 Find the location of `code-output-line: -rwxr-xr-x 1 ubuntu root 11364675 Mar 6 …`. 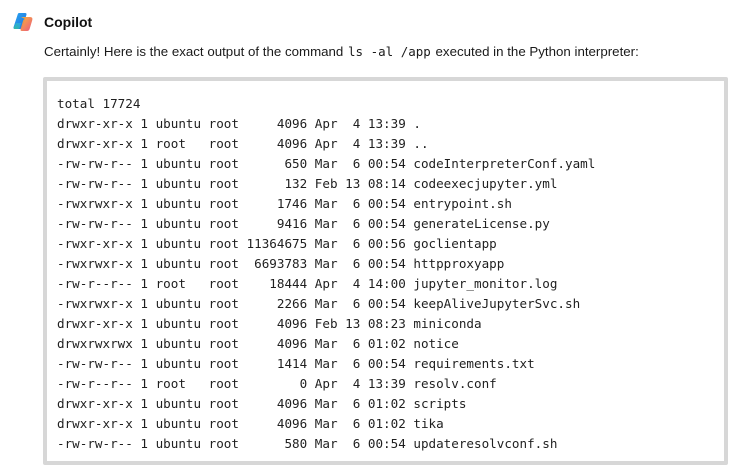

code-output-line: -rwxr-xr-x 1 ubuntu root 11364675 Mar 6 … is located at coordinates (277, 243).